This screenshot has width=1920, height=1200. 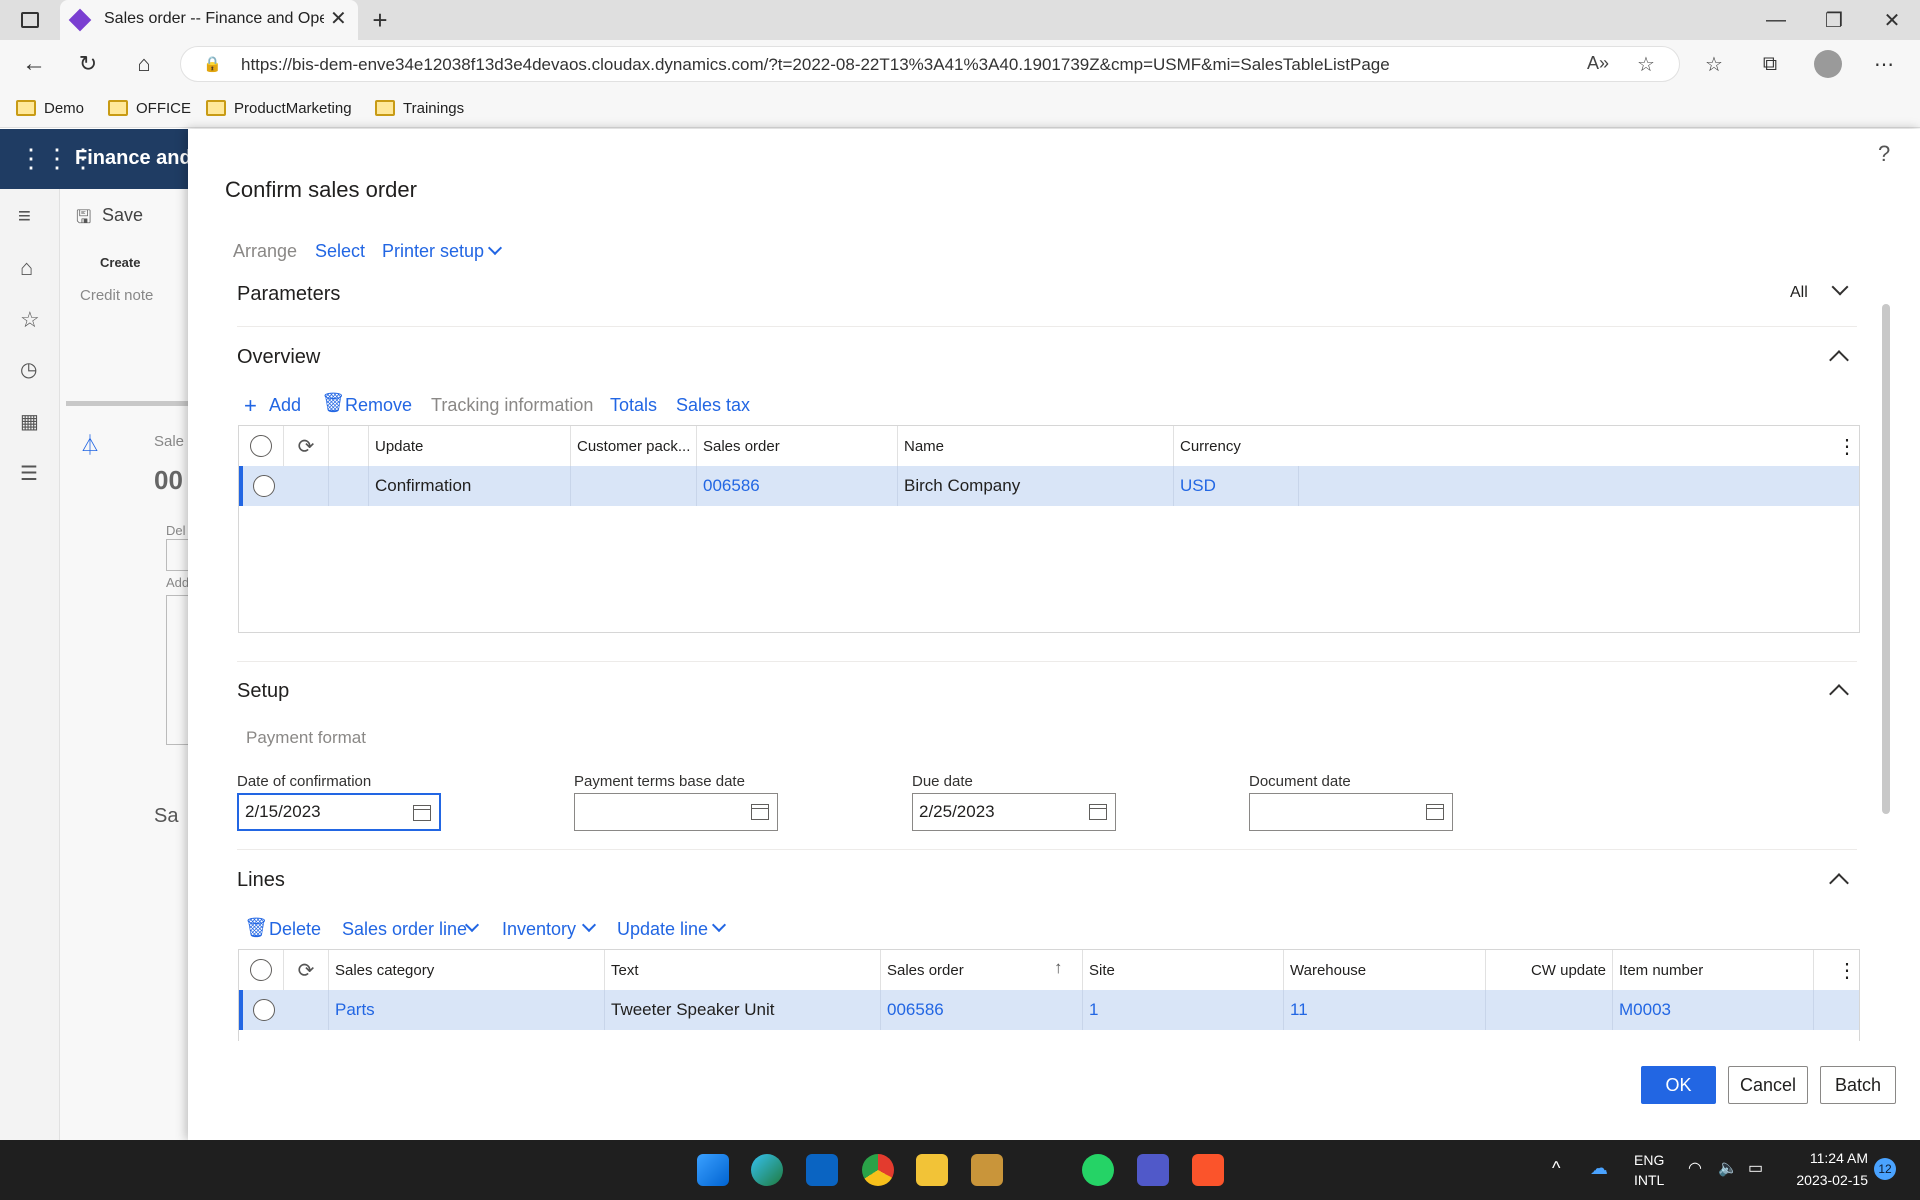 I want to click on volume-icon: 🔈, so click(x=1728, y=1168).